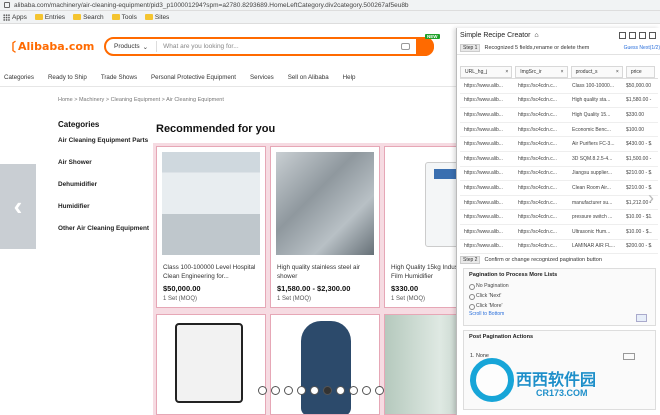  Describe the element at coordinates (330, 17) in the screenshot. I see `bookmarks-bar: Apps Entries Search Tools Sites` at that location.